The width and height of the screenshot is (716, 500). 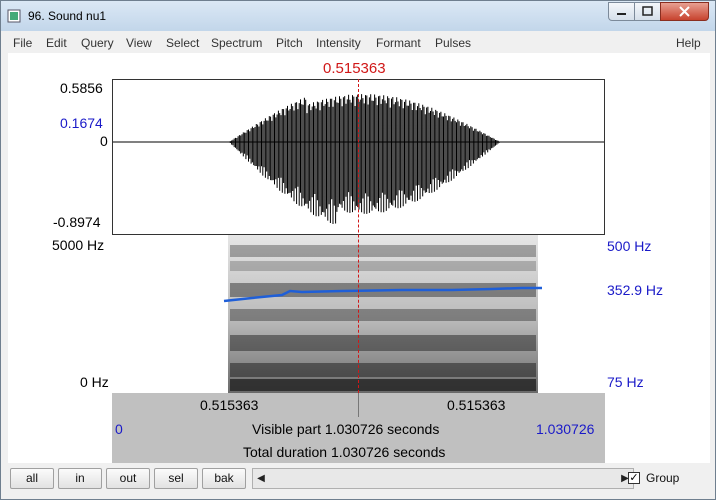 I want to click on minimize-icon, so click(x=621, y=14).